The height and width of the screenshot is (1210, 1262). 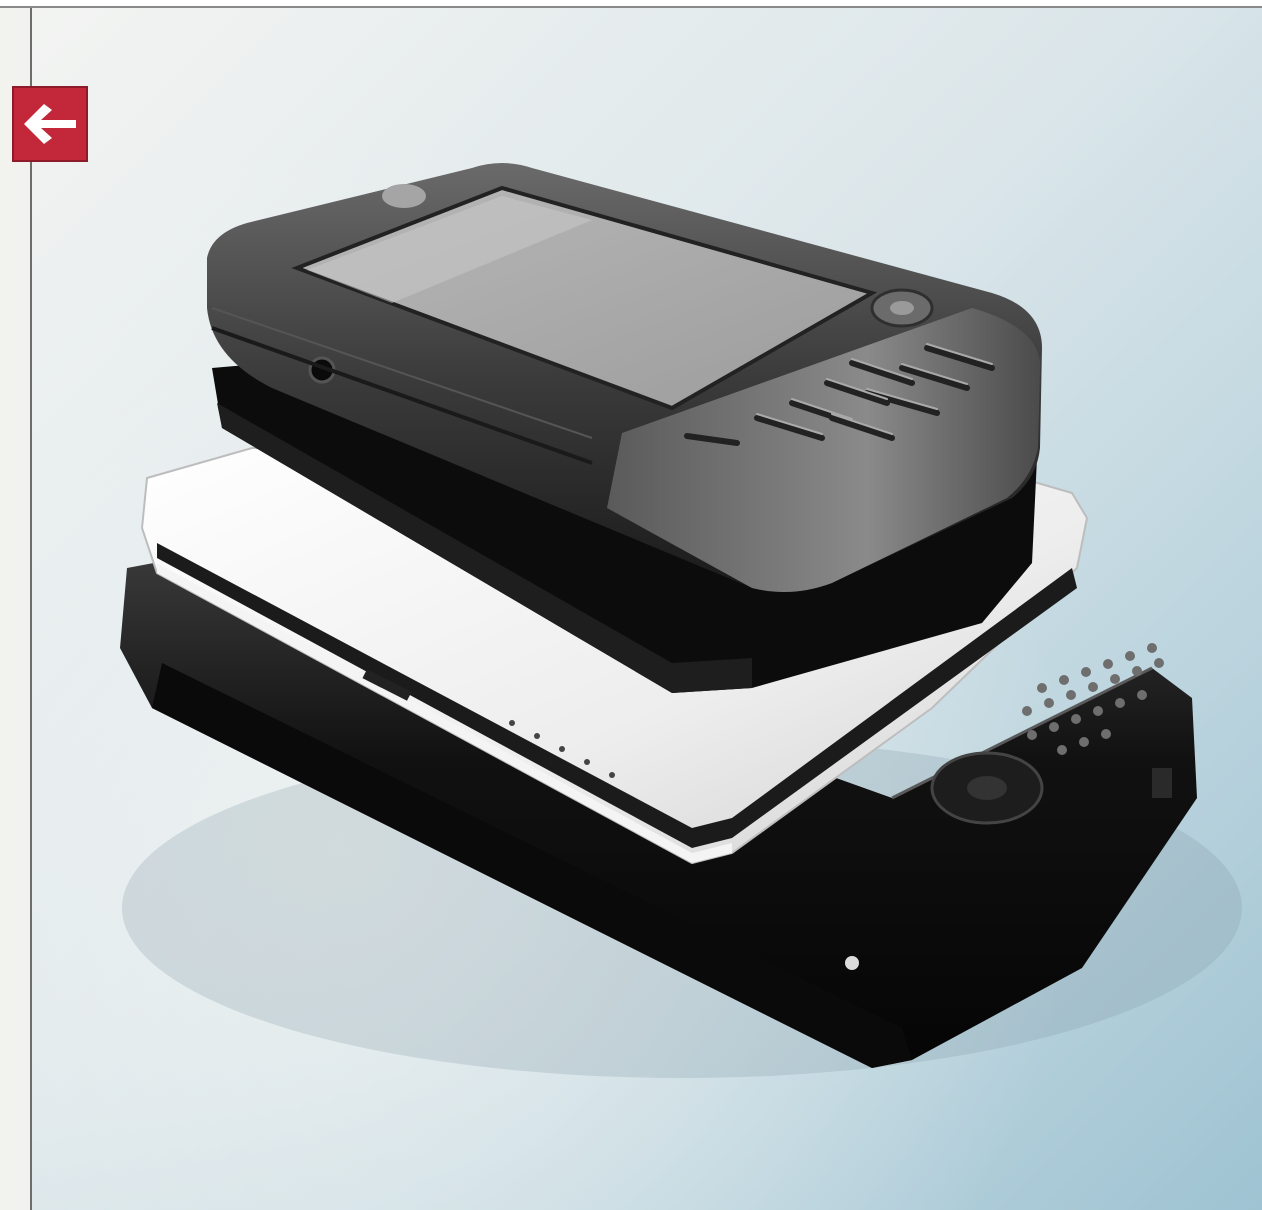 I want to click on frame-line, so click(x=31, y=609).